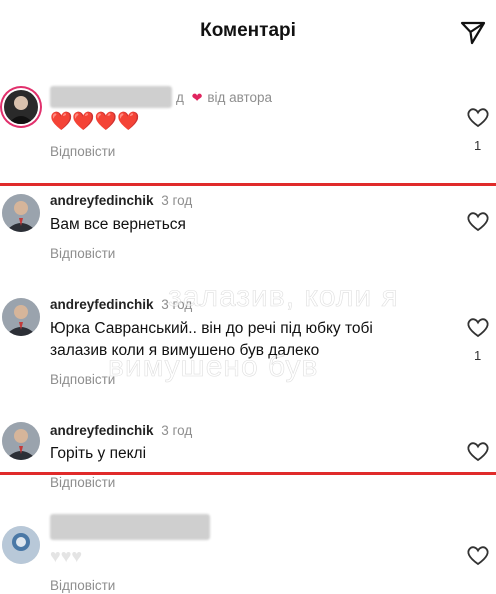  I want to click on header: Коментарі, so click(248, 33).